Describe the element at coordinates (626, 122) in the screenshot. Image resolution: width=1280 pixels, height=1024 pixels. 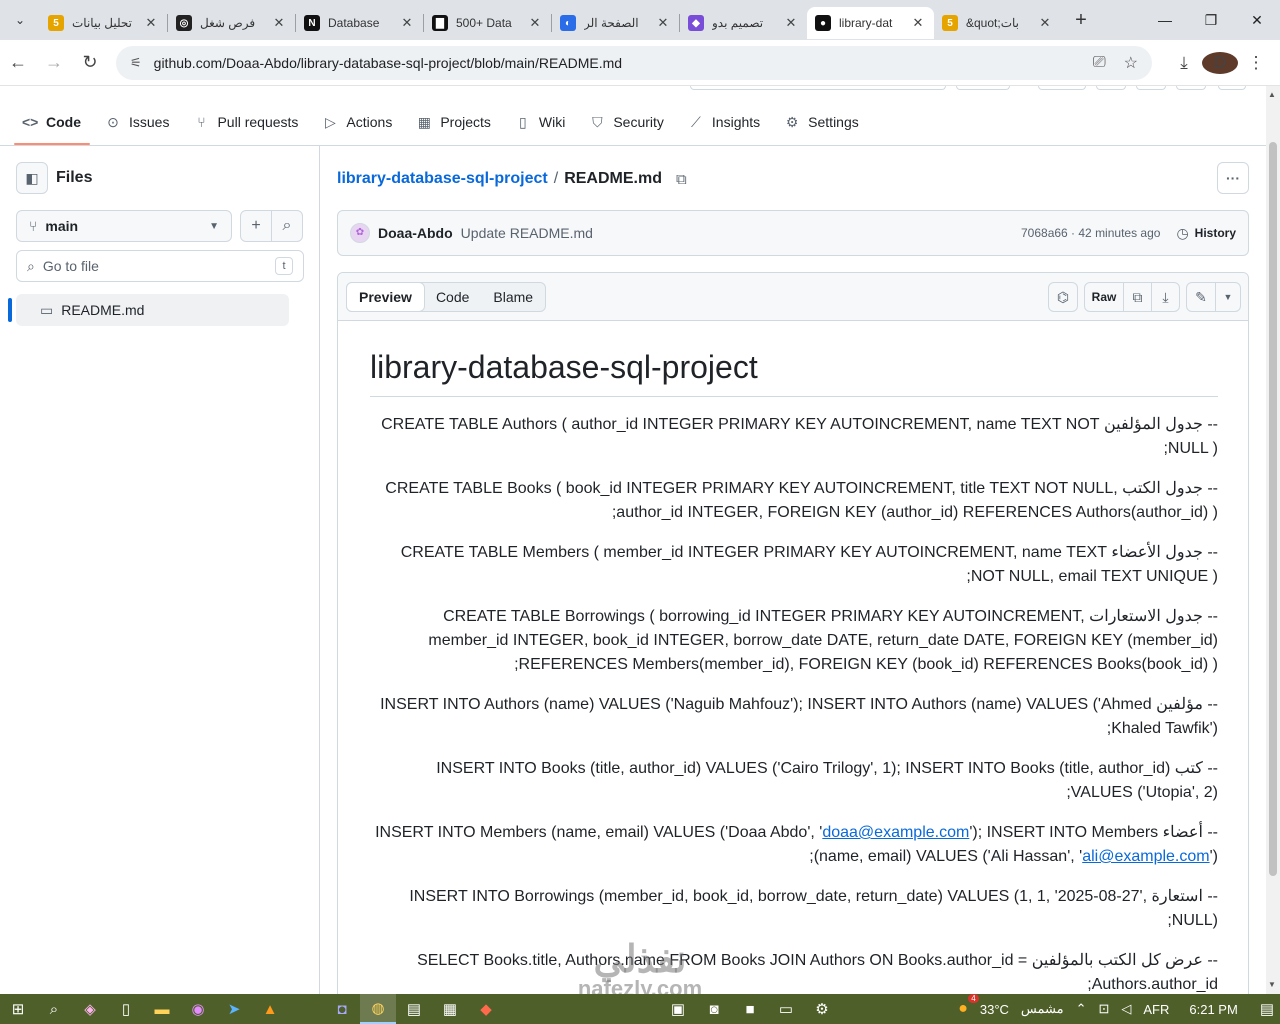
I see `tab-security: ⛉ Security` at that location.